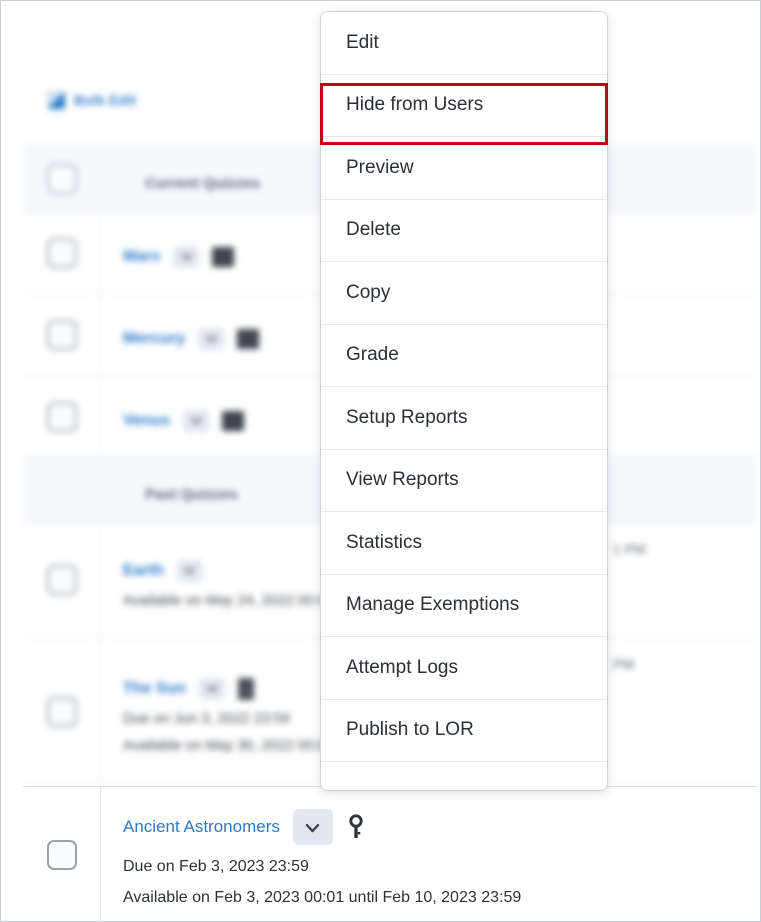  What do you see at coordinates (464, 730) in the screenshot?
I see `menu-item-publish-to-lor: Publish to LOR` at bounding box center [464, 730].